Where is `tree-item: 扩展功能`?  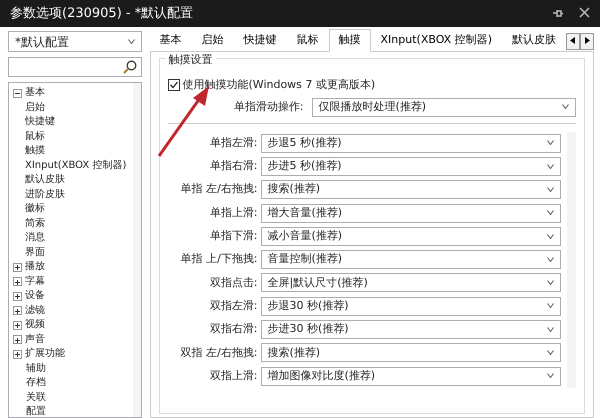
tree-item: 扩展功能 is located at coordinates (45, 354).